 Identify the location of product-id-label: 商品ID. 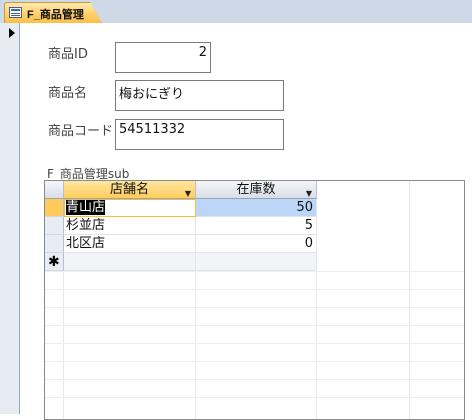
(68, 54).